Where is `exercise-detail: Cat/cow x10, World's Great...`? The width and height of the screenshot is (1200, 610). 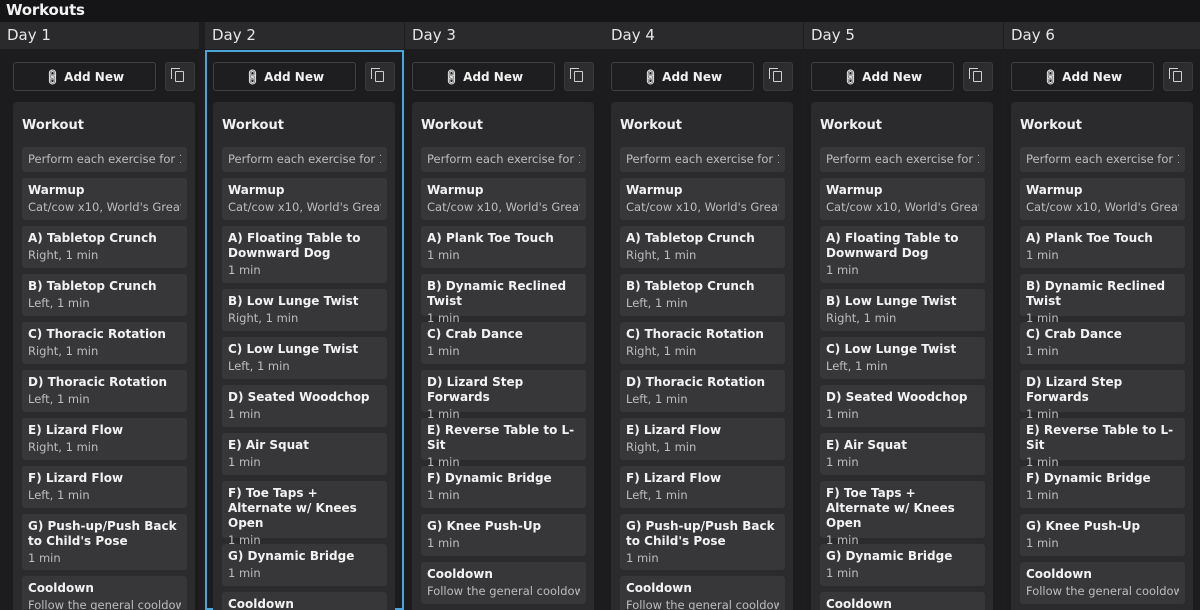 exercise-detail: Cat/cow x10, World's Great... is located at coordinates (104, 207).